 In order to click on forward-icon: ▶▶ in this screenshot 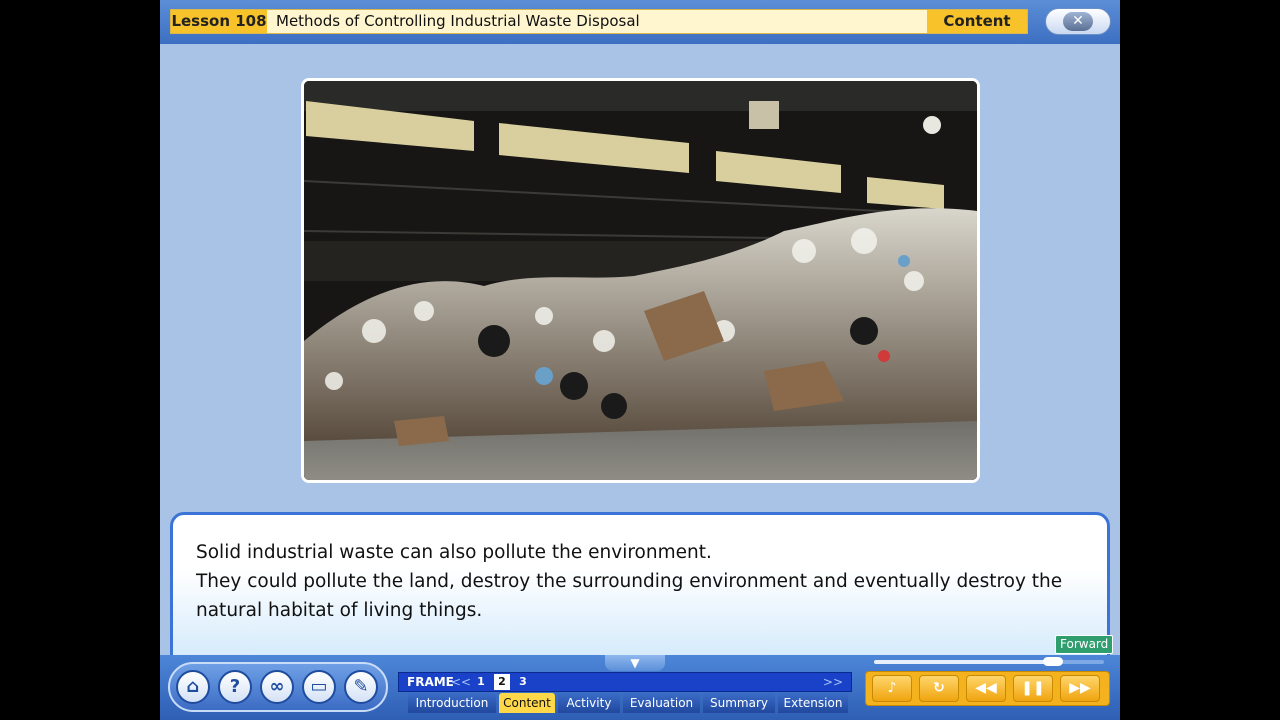, I will do `click(1080, 688)`.